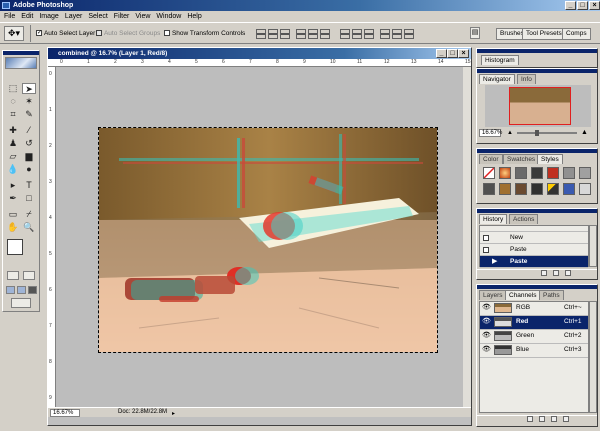 This screenshot has width=600, height=431. I want to click on tab-color: Color, so click(491, 159).